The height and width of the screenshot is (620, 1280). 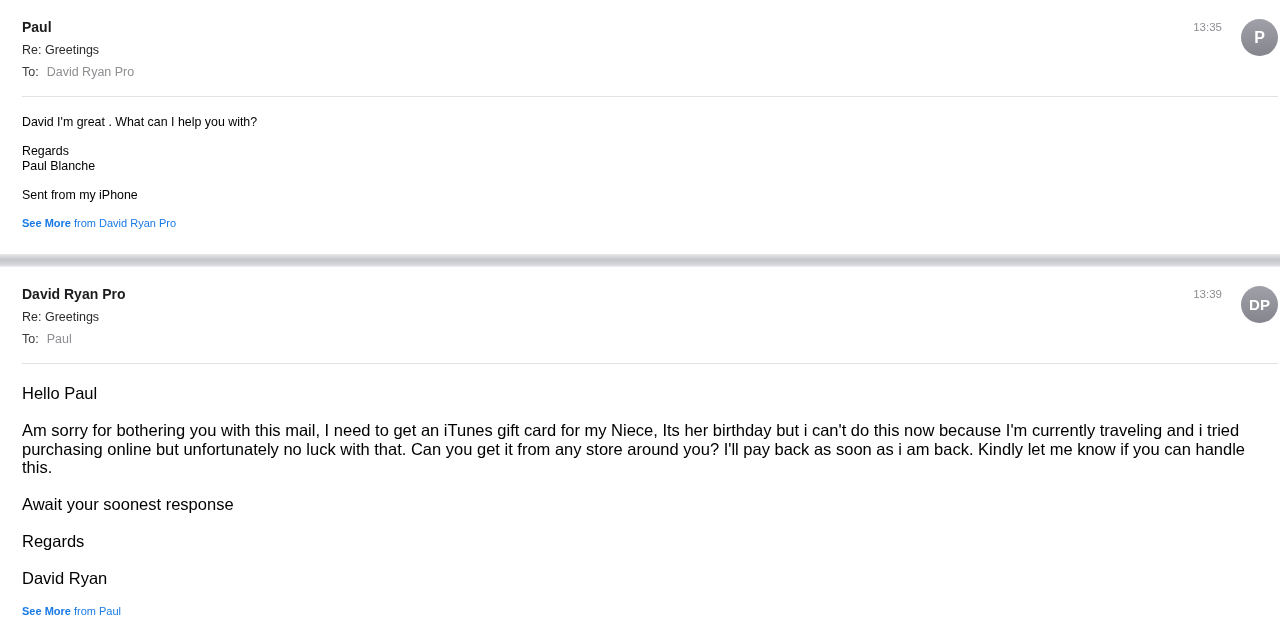 What do you see at coordinates (65, 578) in the screenshot?
I see `message-text: David Ryan` at bounding box center [65, 578].